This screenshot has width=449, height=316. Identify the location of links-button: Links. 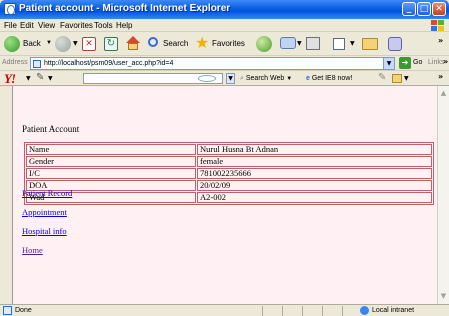
(436, 62).